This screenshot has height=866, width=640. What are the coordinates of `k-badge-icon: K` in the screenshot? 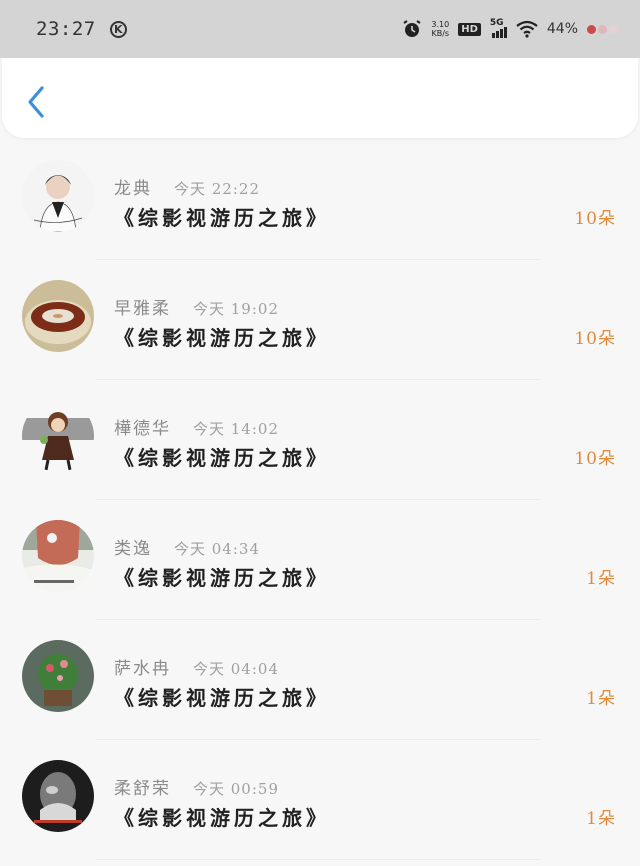 It's located at (118, 29).